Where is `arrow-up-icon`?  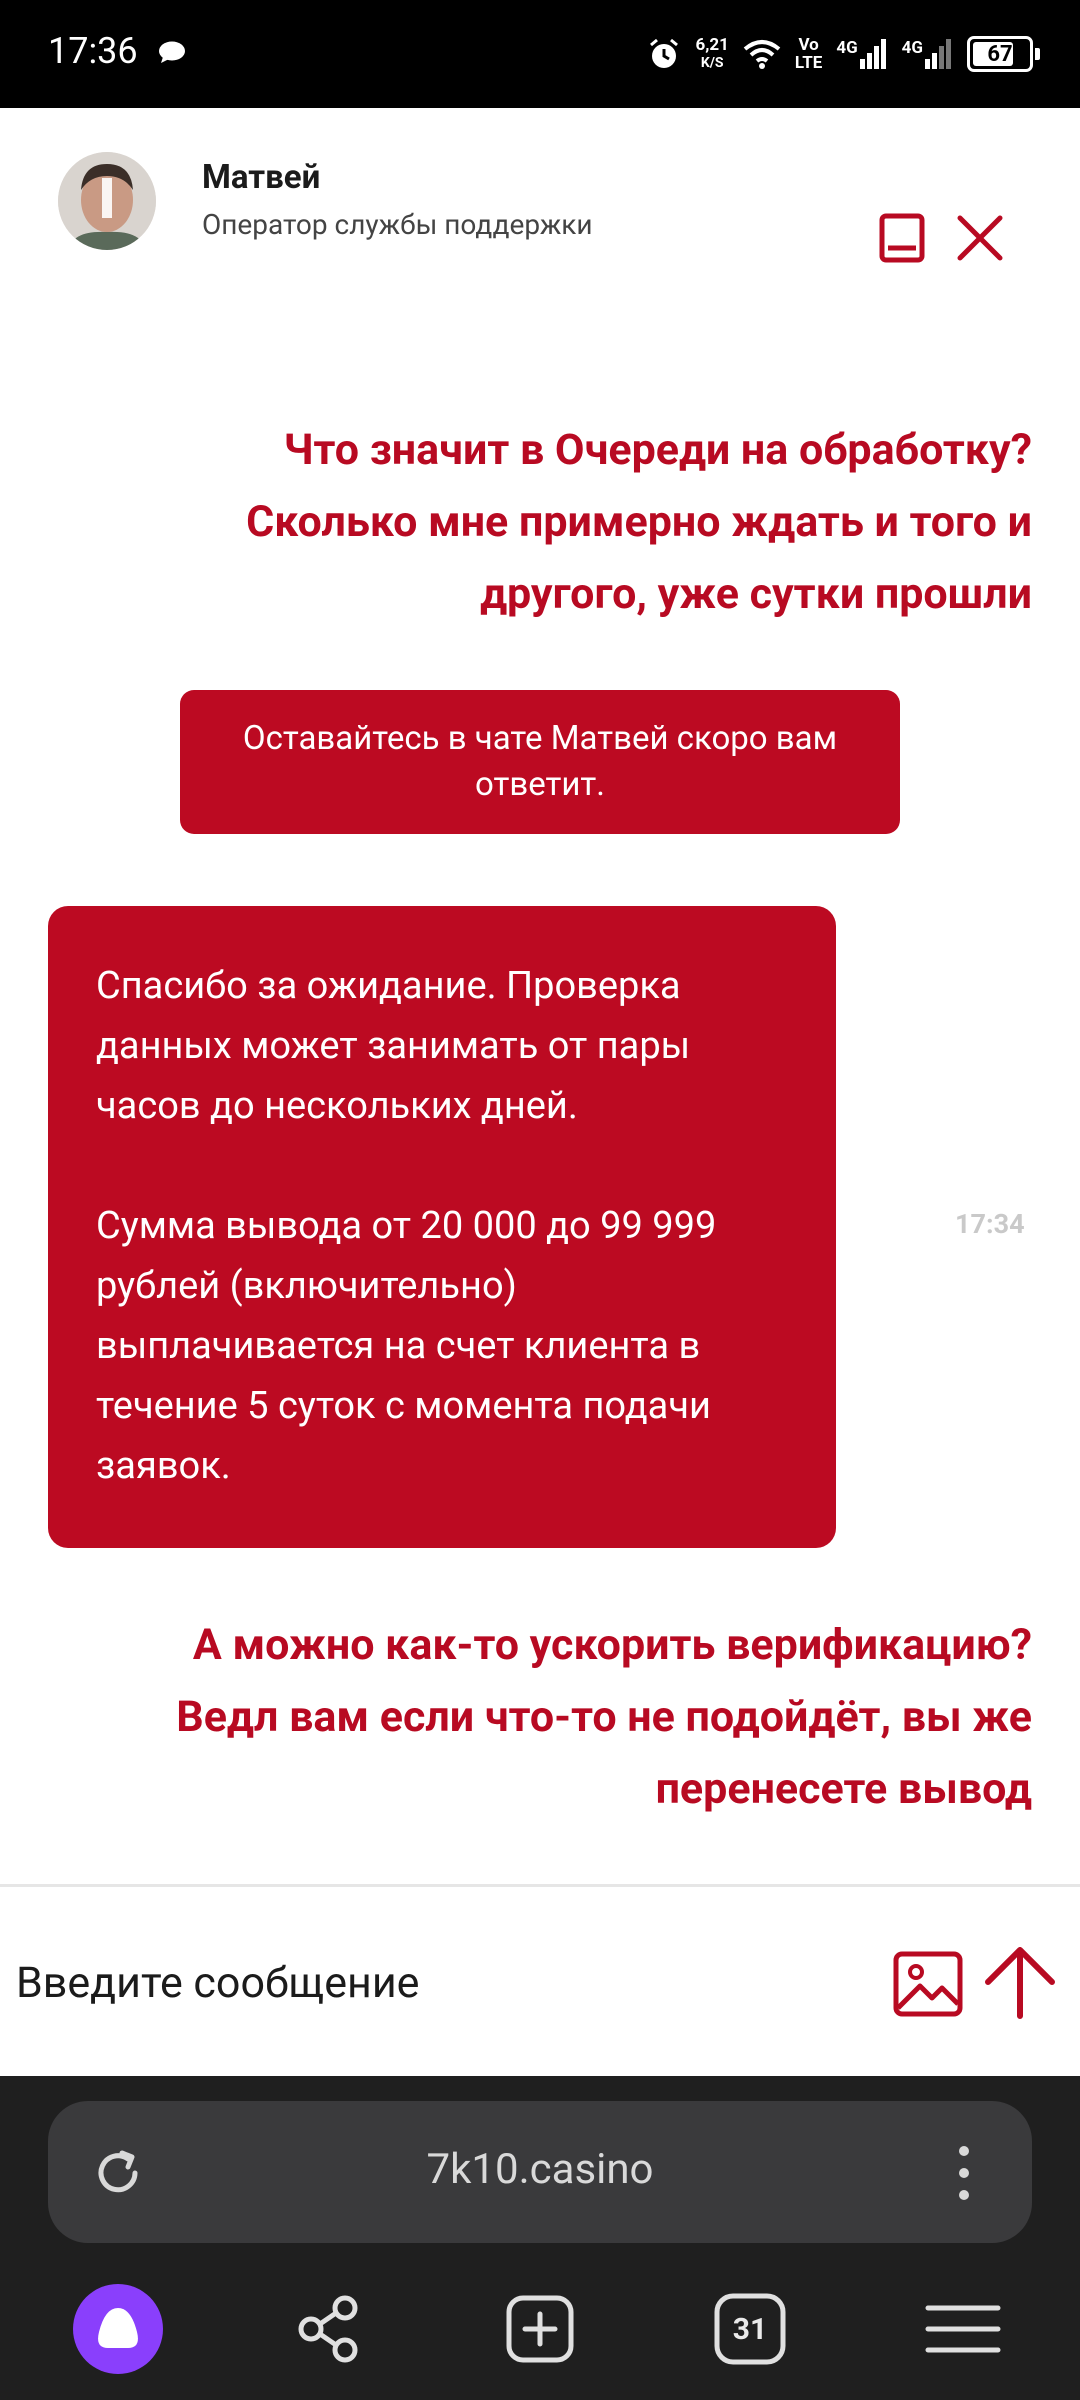 arrow-up-icon is located at coordinates (1020, 1983).